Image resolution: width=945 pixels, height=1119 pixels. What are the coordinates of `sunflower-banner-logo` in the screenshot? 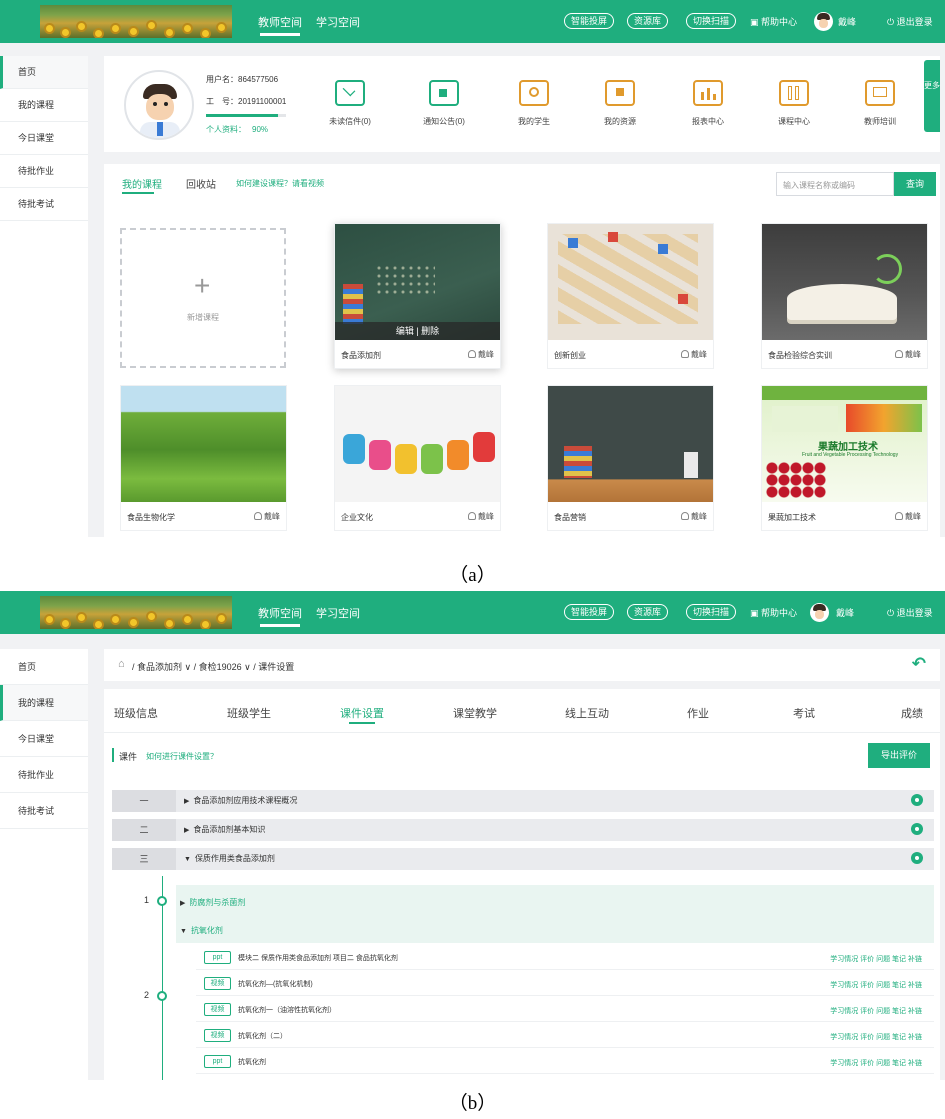 It's located at (136, 612).